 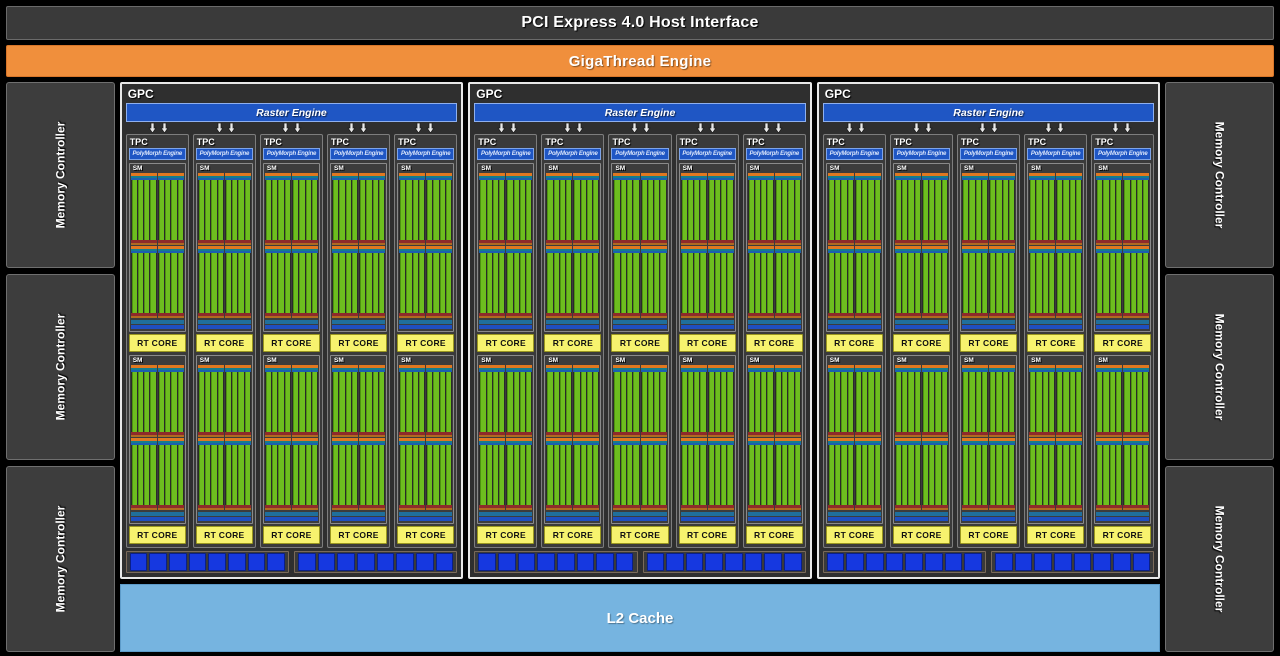 What do you see at coordinates (904, 562) in the screenshot?
I see `rop-group` at bounding box center [904, 562].